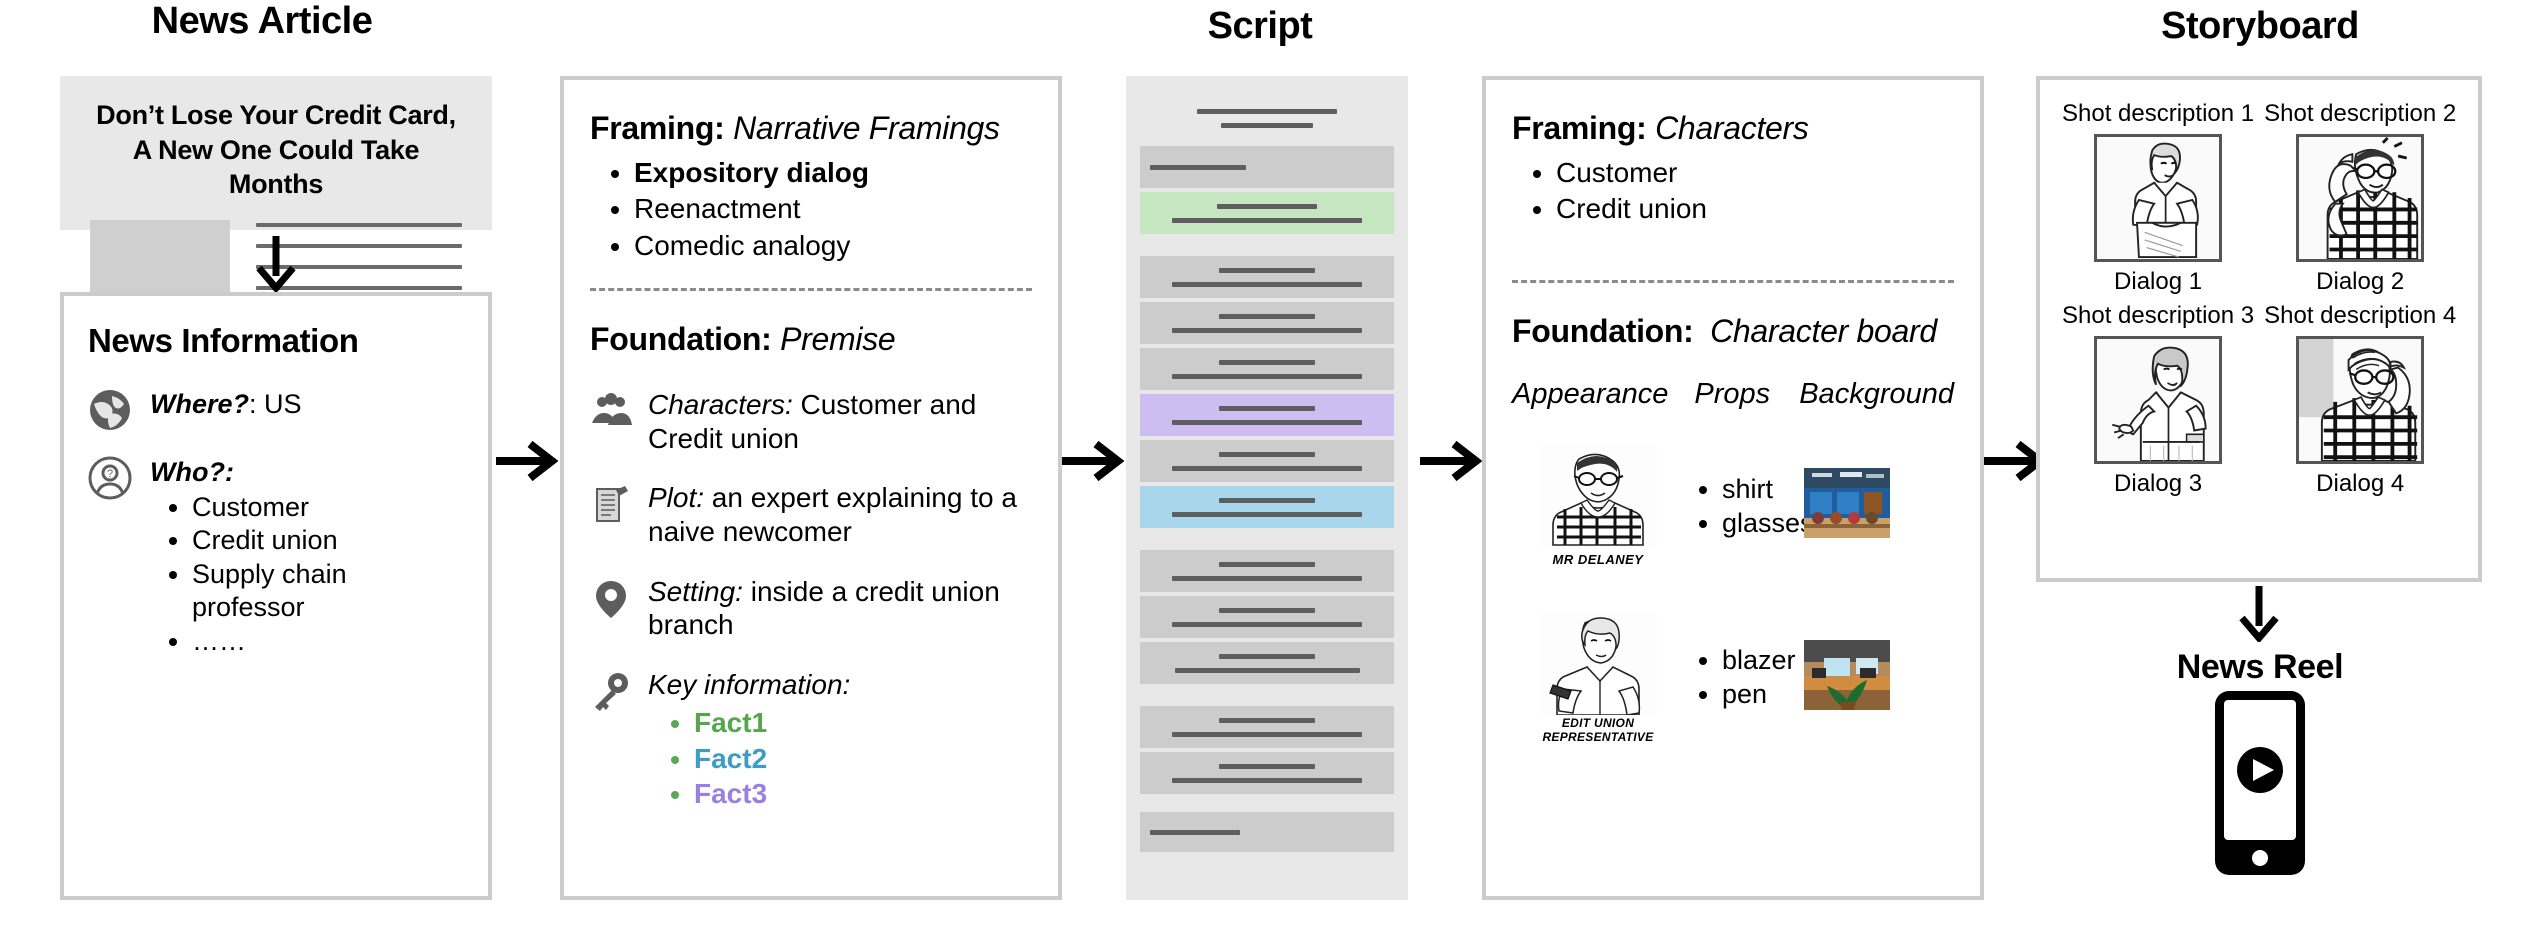 The width and height of the screenshot is (2528, 925). Describe the element at coordinates (612, 504) in the screenshot. I see `script-scroll-icon` at that location.